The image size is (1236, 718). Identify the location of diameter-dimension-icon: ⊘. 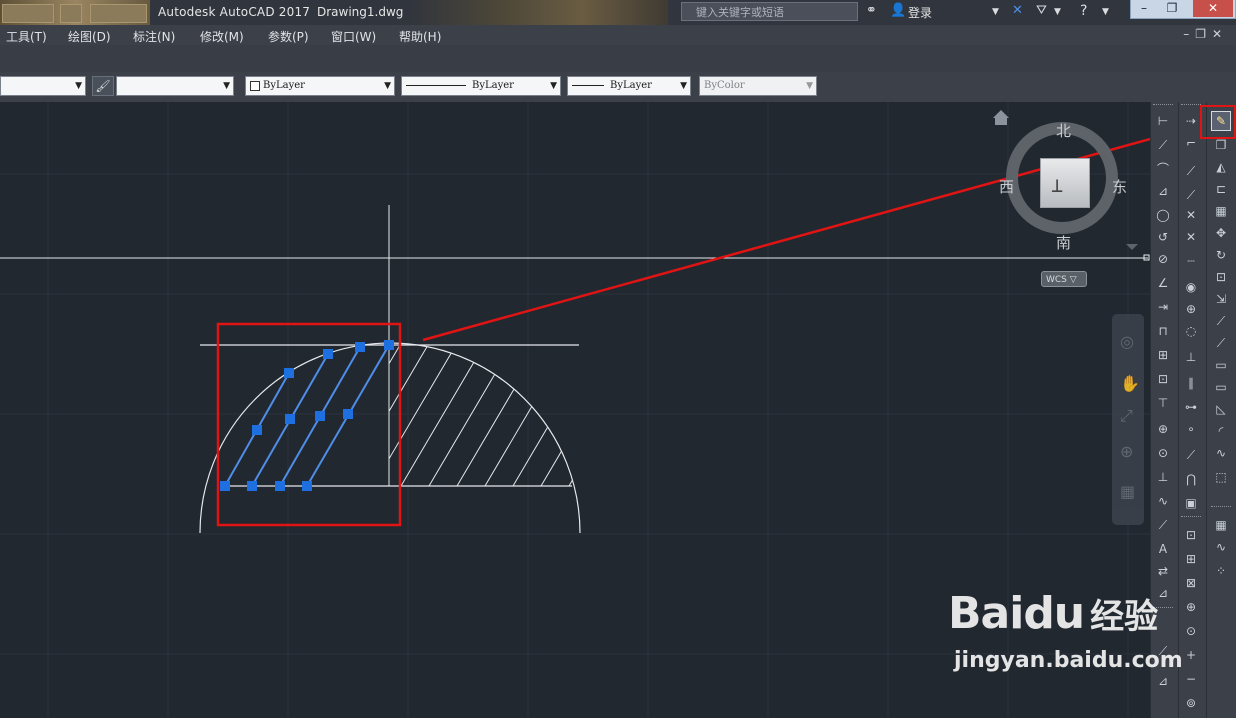
(1163, 259).